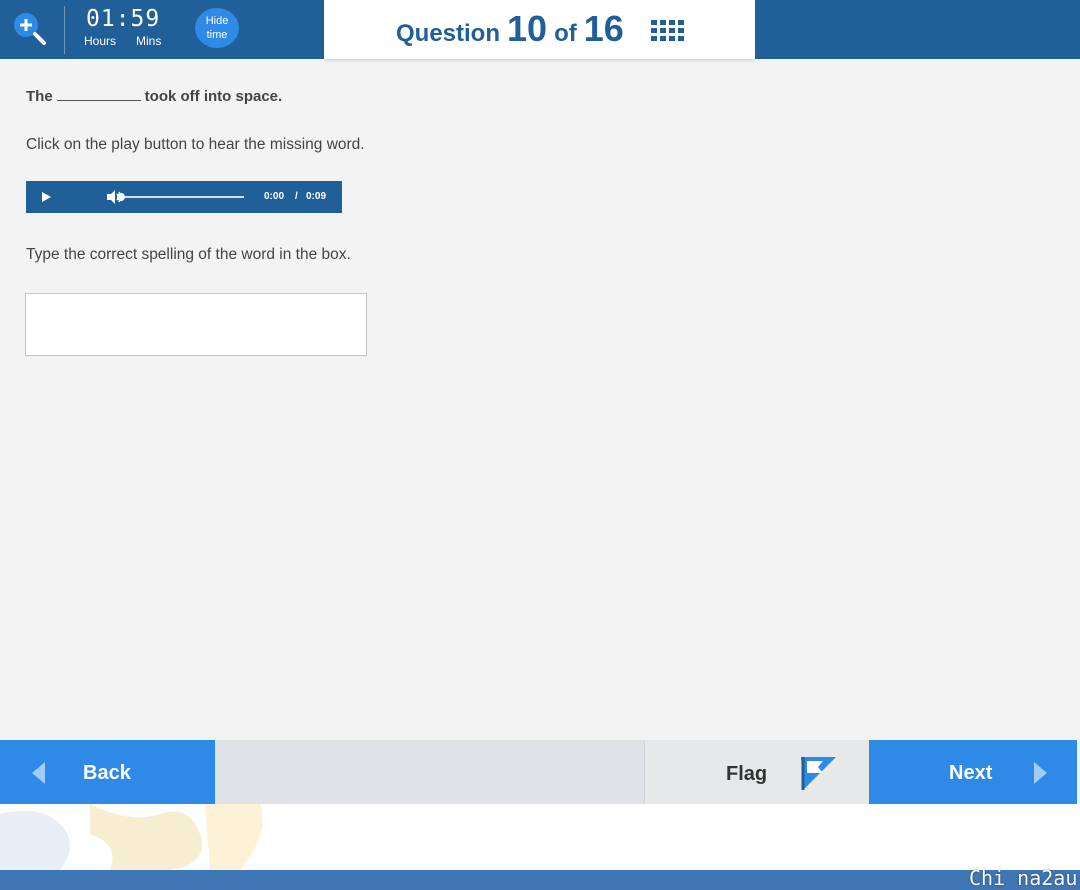 The image size is (1080, 890). I want to click on navigation-bar: Back Flag Next, so click(540, 772).